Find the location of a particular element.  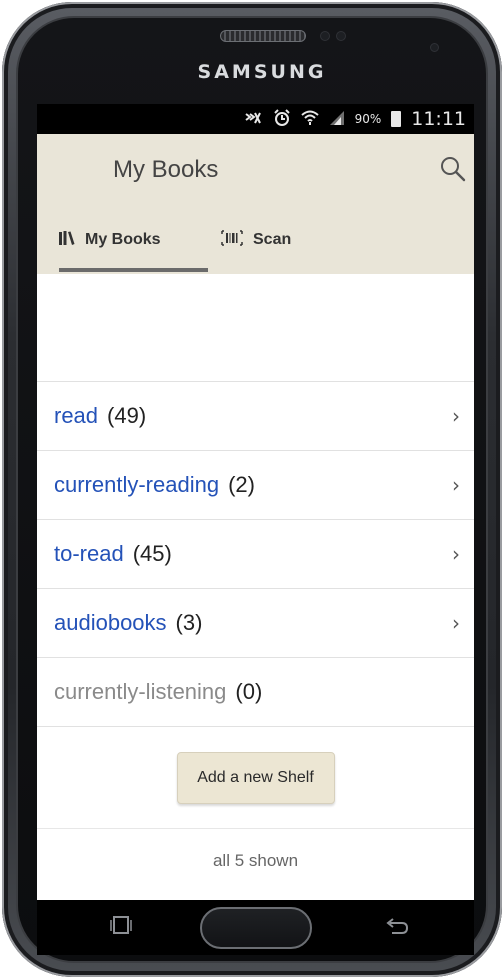

battery-icon is located at coordinates (396, 119).